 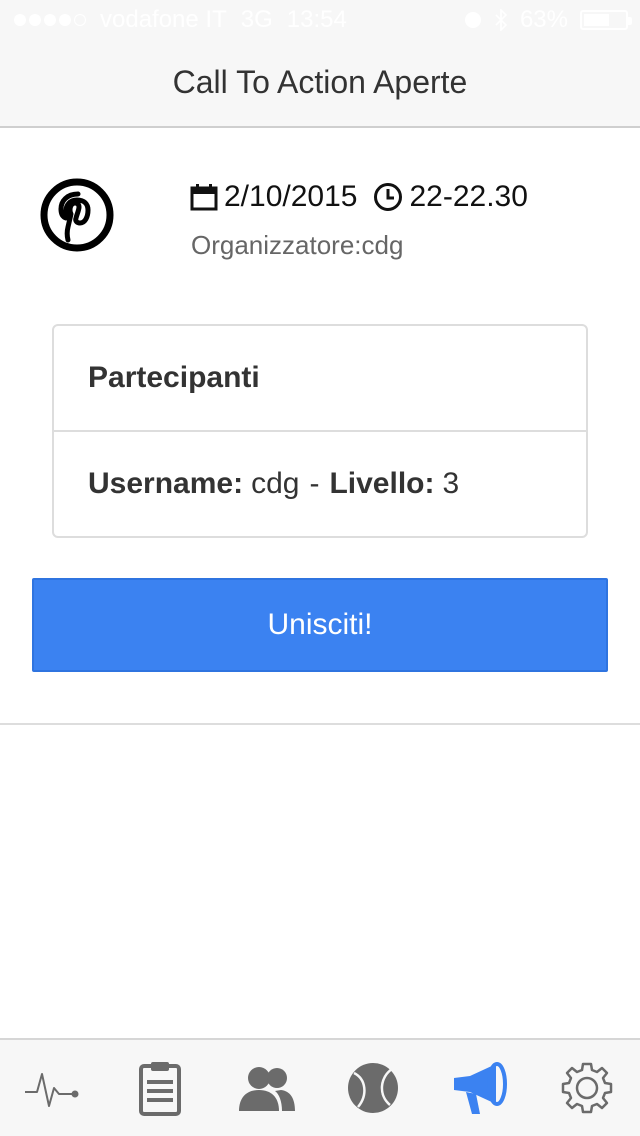 I want to click on username-label: Username:, so click(x=166, y=483).